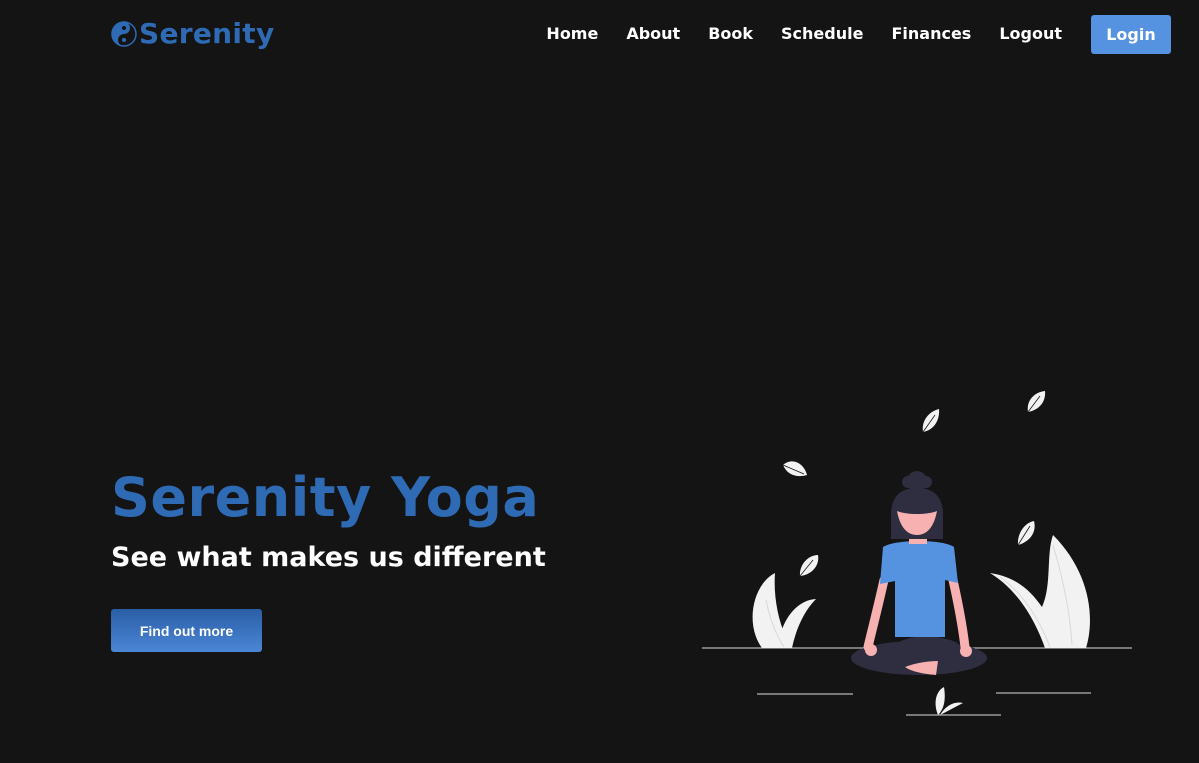  Describe the element at coordinates (784, 610) in the screenshot. I see `leaf-plant-left-icon` at that location.